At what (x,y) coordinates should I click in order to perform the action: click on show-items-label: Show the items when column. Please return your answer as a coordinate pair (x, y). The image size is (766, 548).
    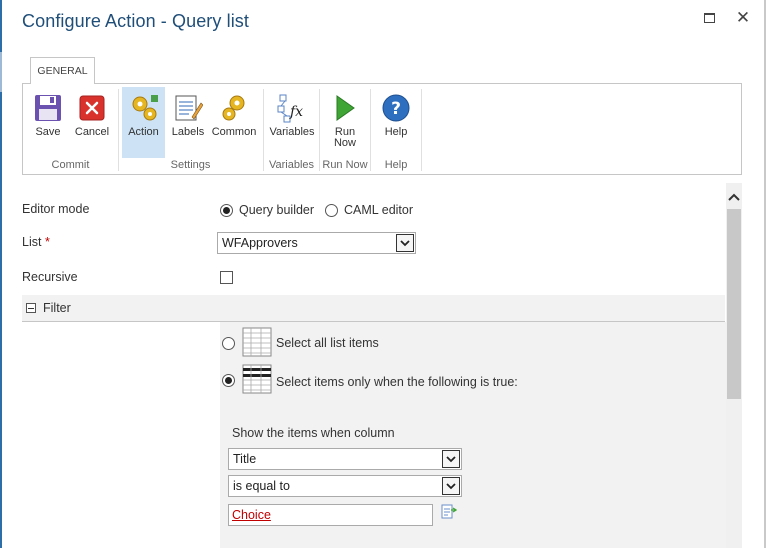
    Looking at the image, I should click on (313, 433).